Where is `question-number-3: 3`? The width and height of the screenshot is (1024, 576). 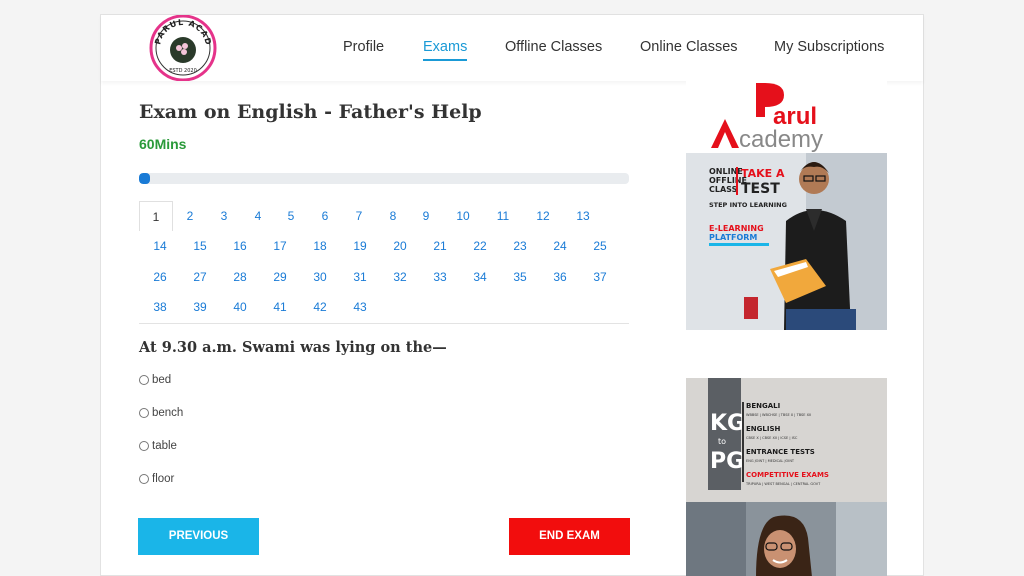
question-number-3: 3 is located at coordinates (224, 216).